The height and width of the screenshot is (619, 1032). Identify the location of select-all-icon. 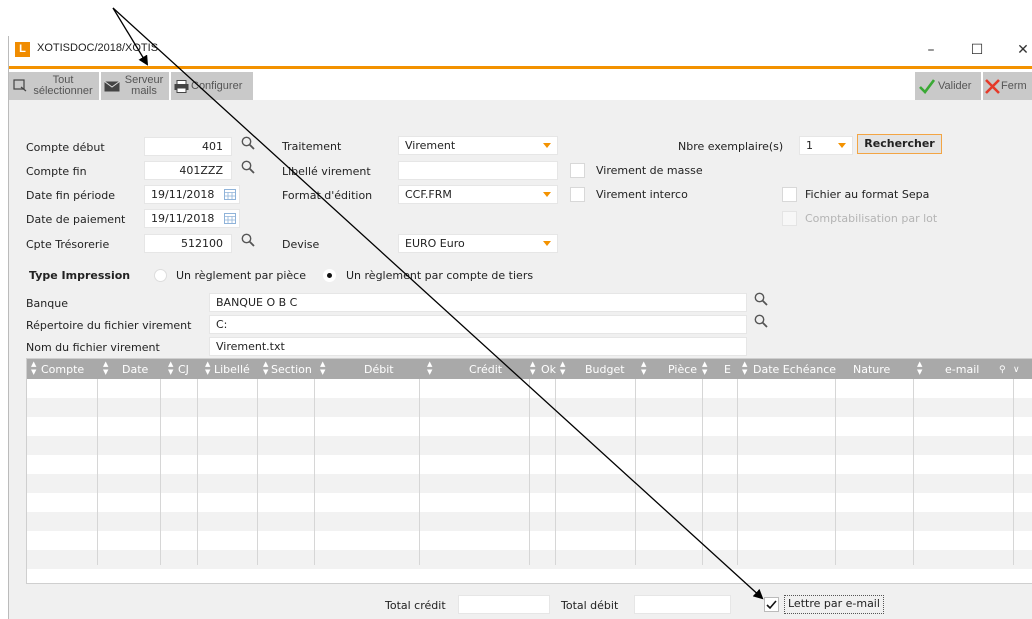
(20, 85).